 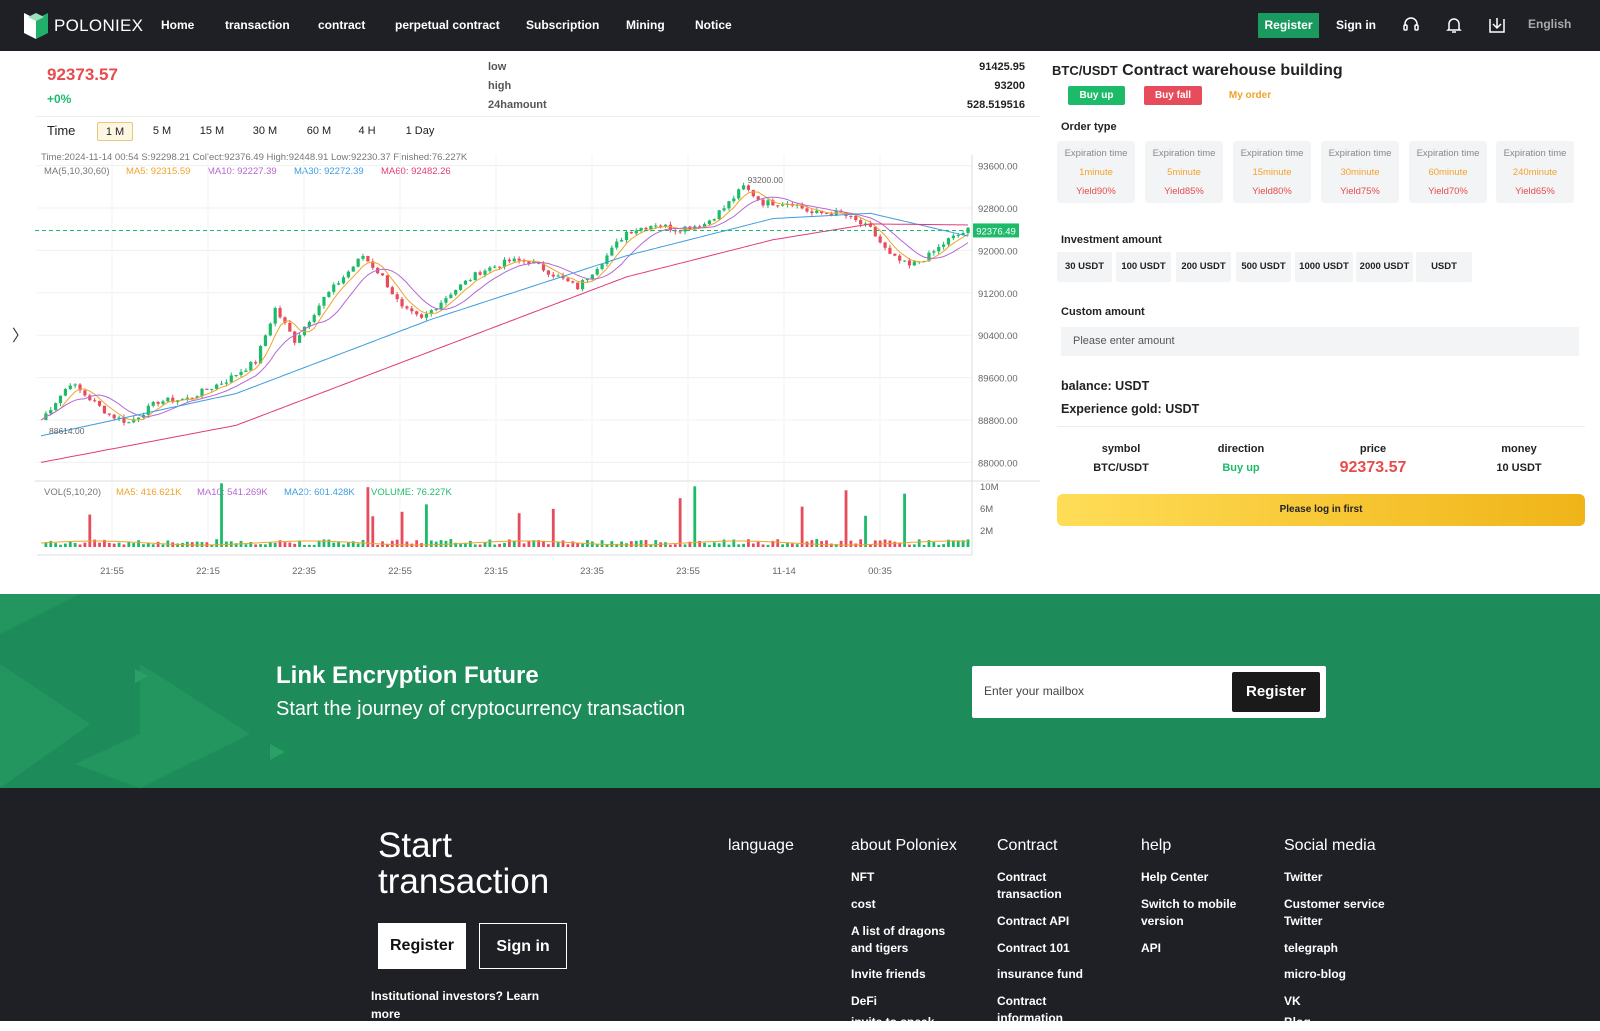 What do you see at coordinates (1384, 267) in the screenshot?
I see `amount-option: 2000 USDT` at bounding box center [1384, 267].